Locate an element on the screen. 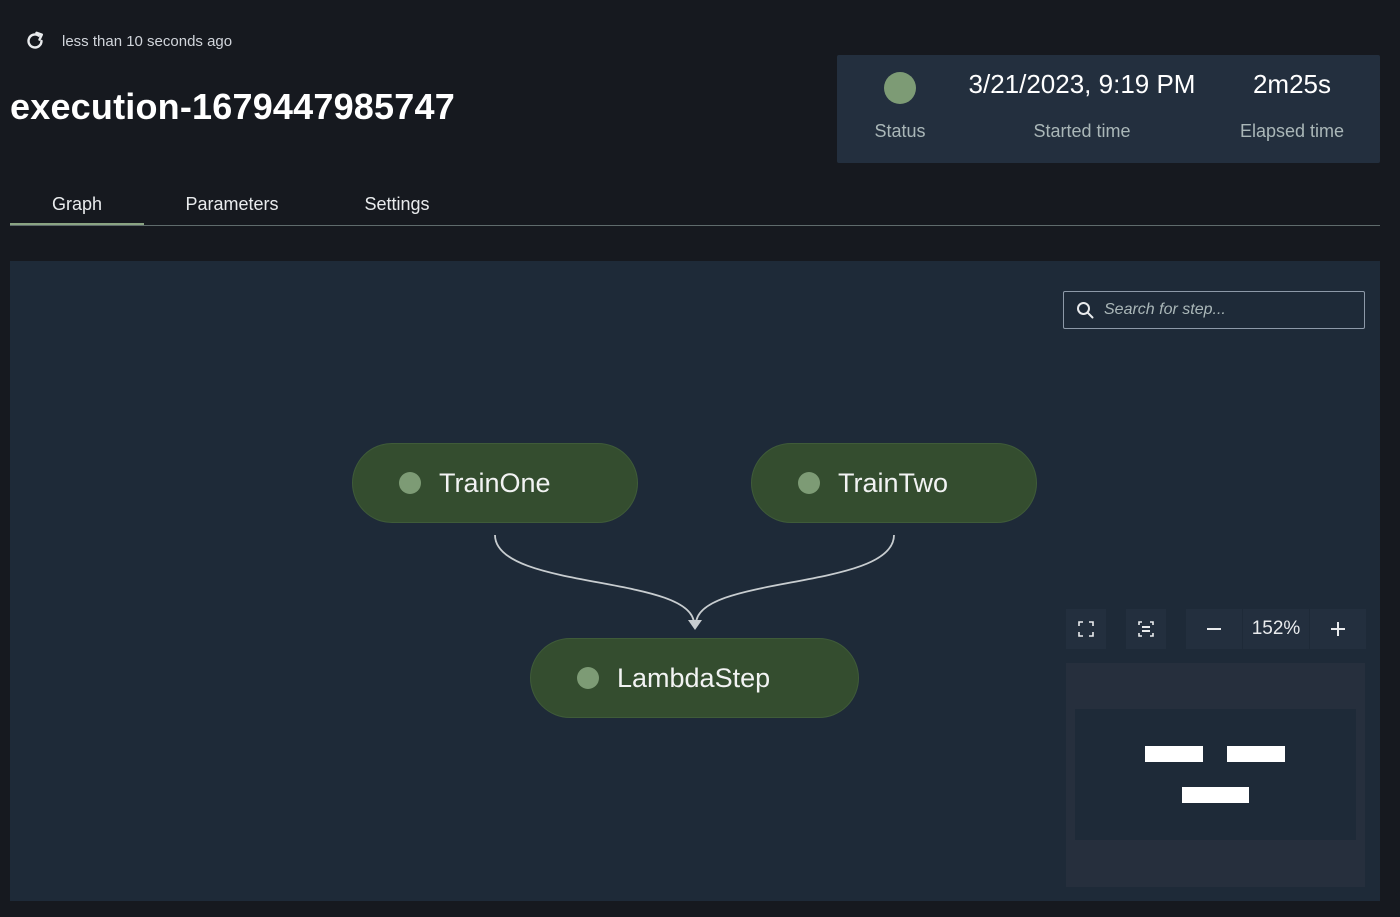 This screenshot has height=917, width=1400. fit-to-screen-icon is located at coordinates (1086, 629).